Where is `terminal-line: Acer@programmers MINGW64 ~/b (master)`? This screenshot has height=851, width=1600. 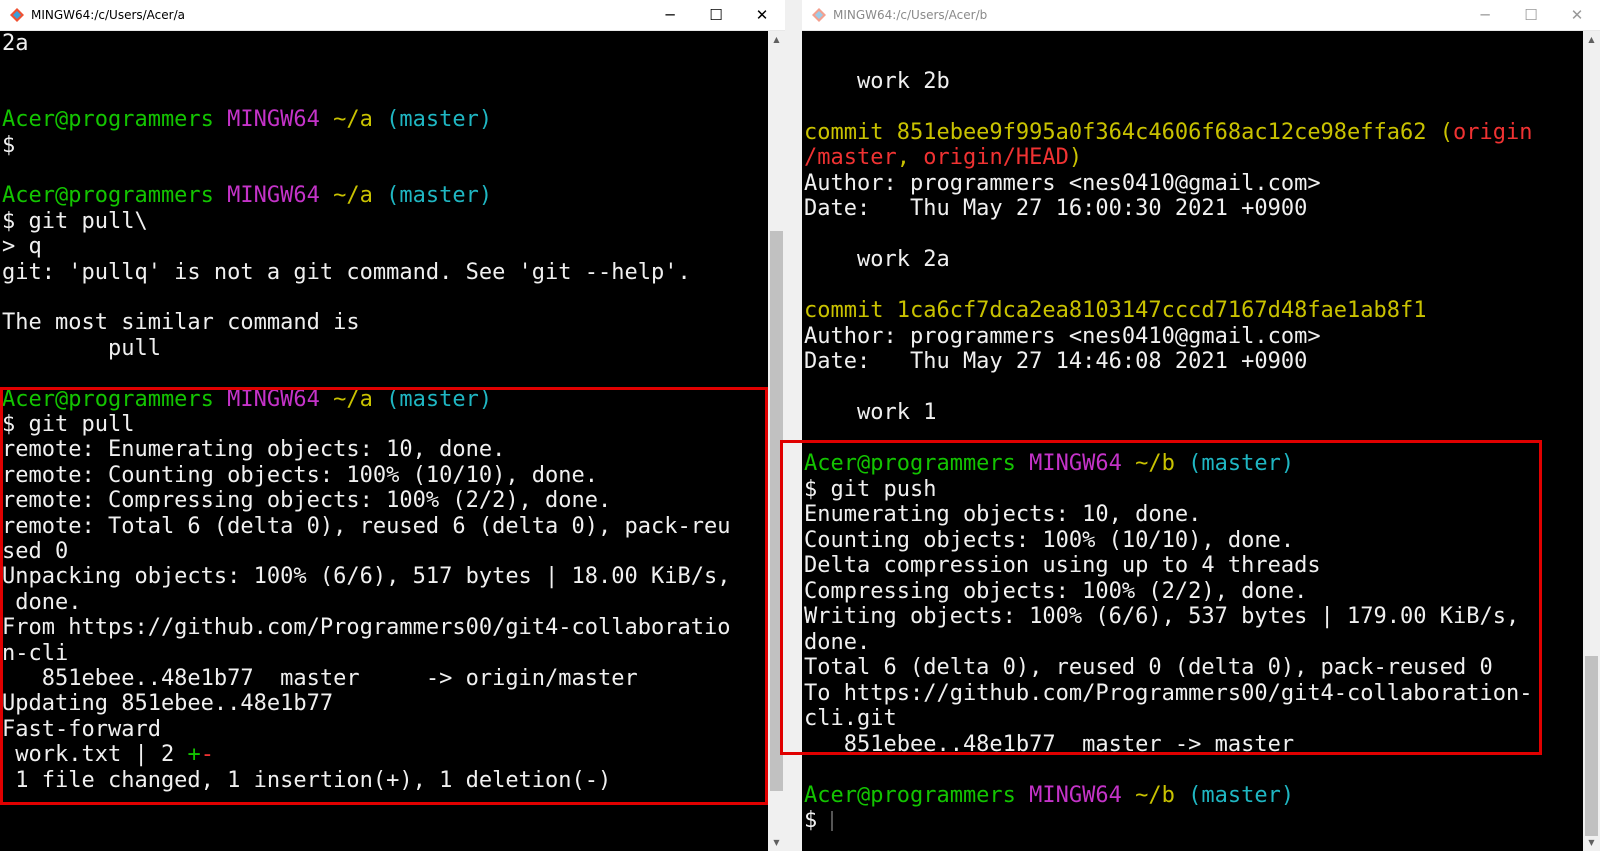
terminal-line: Acer@programmers MINGW64 ~/b (master) is located at coordinates (1049, 796).